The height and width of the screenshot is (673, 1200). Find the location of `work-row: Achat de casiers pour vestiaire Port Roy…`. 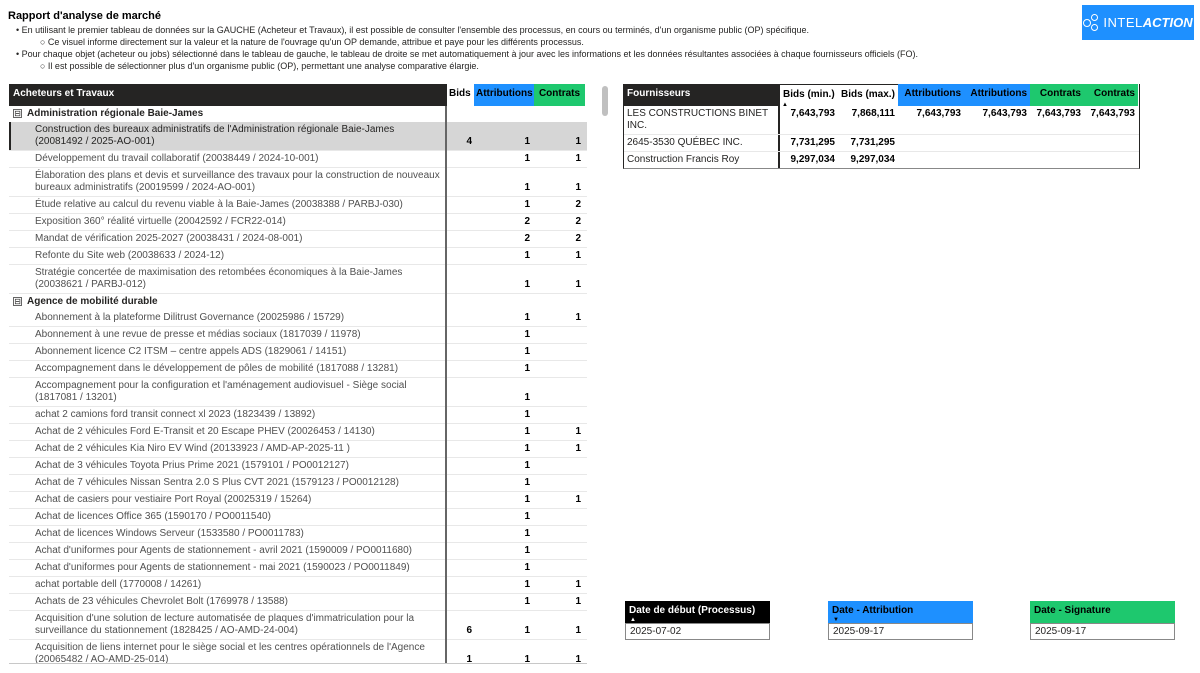

work-row: Achat de casiers pour vestiaire Port Roy… is located at coordinates (298, 500).